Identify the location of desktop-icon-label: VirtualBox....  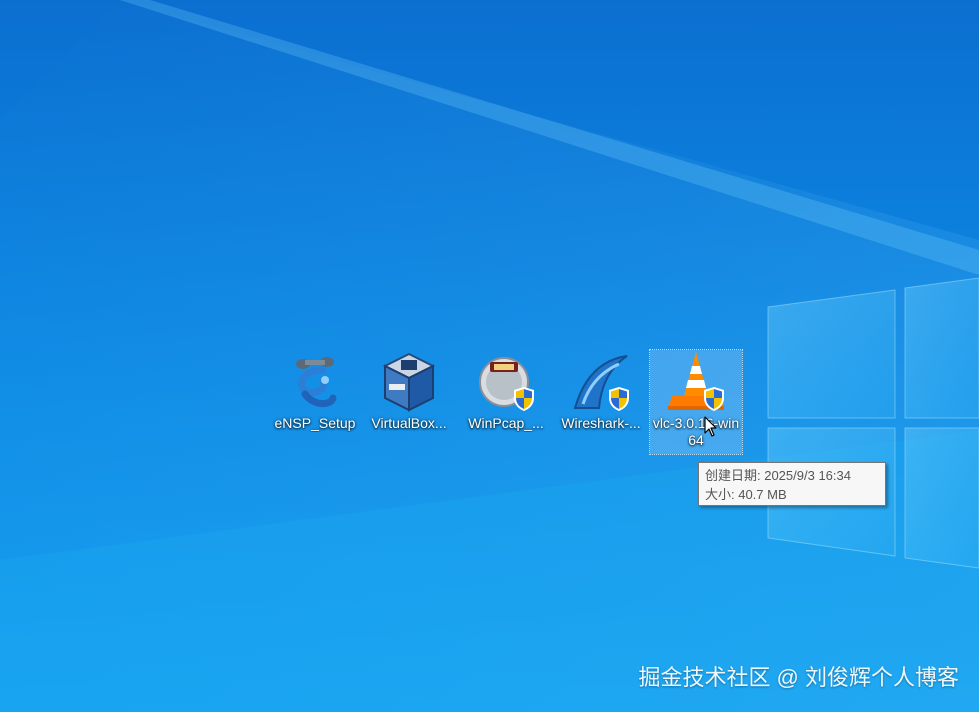
(409, 423).